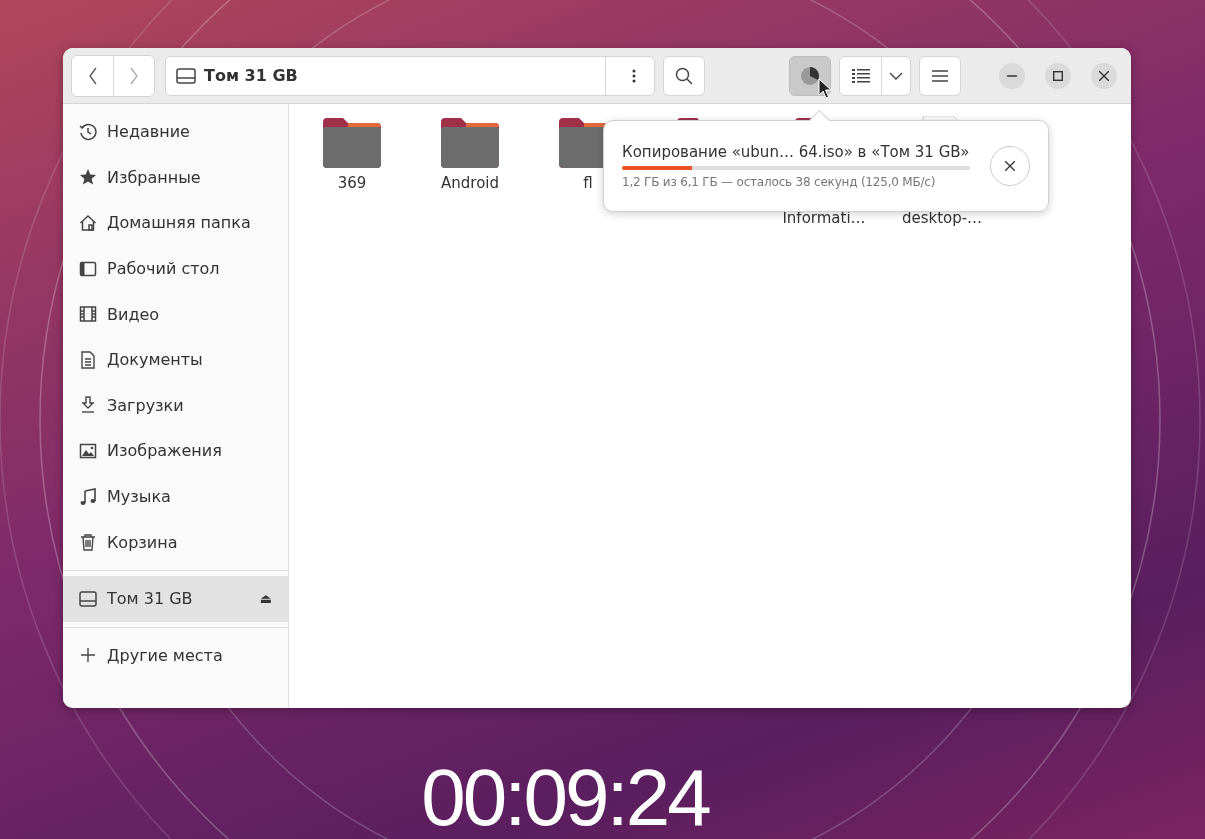 The width and height of the screenshot is (1205, 839). Describe the element at coordinates (88, 223) in the screenshot. I see `home-icon` at that location.